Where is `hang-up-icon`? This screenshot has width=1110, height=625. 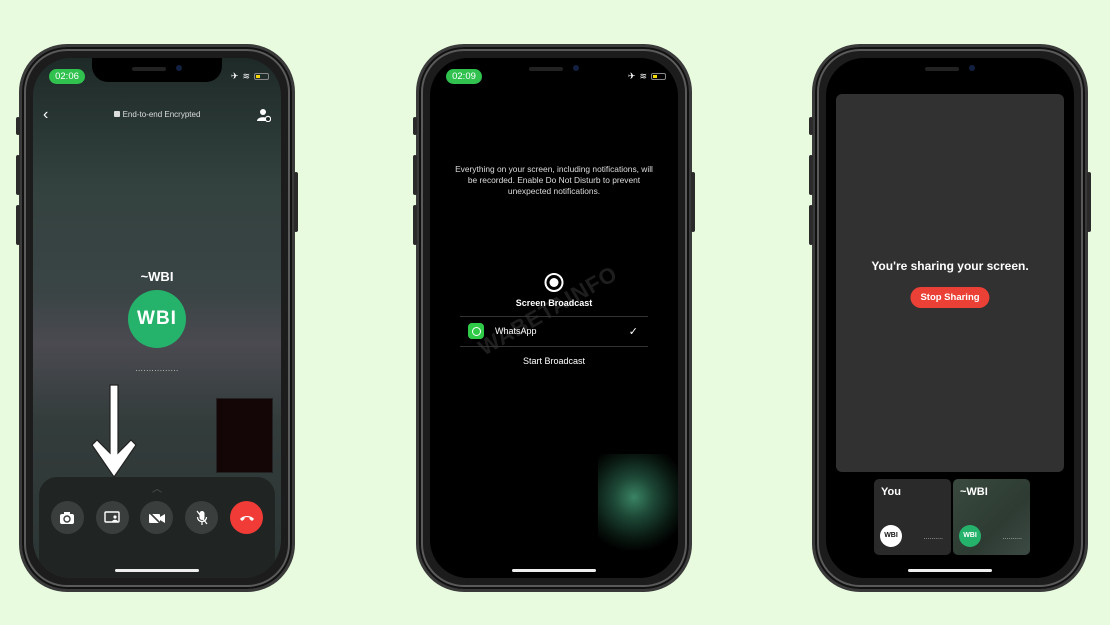
hang-up-icon is located at coordinates (246, 518).